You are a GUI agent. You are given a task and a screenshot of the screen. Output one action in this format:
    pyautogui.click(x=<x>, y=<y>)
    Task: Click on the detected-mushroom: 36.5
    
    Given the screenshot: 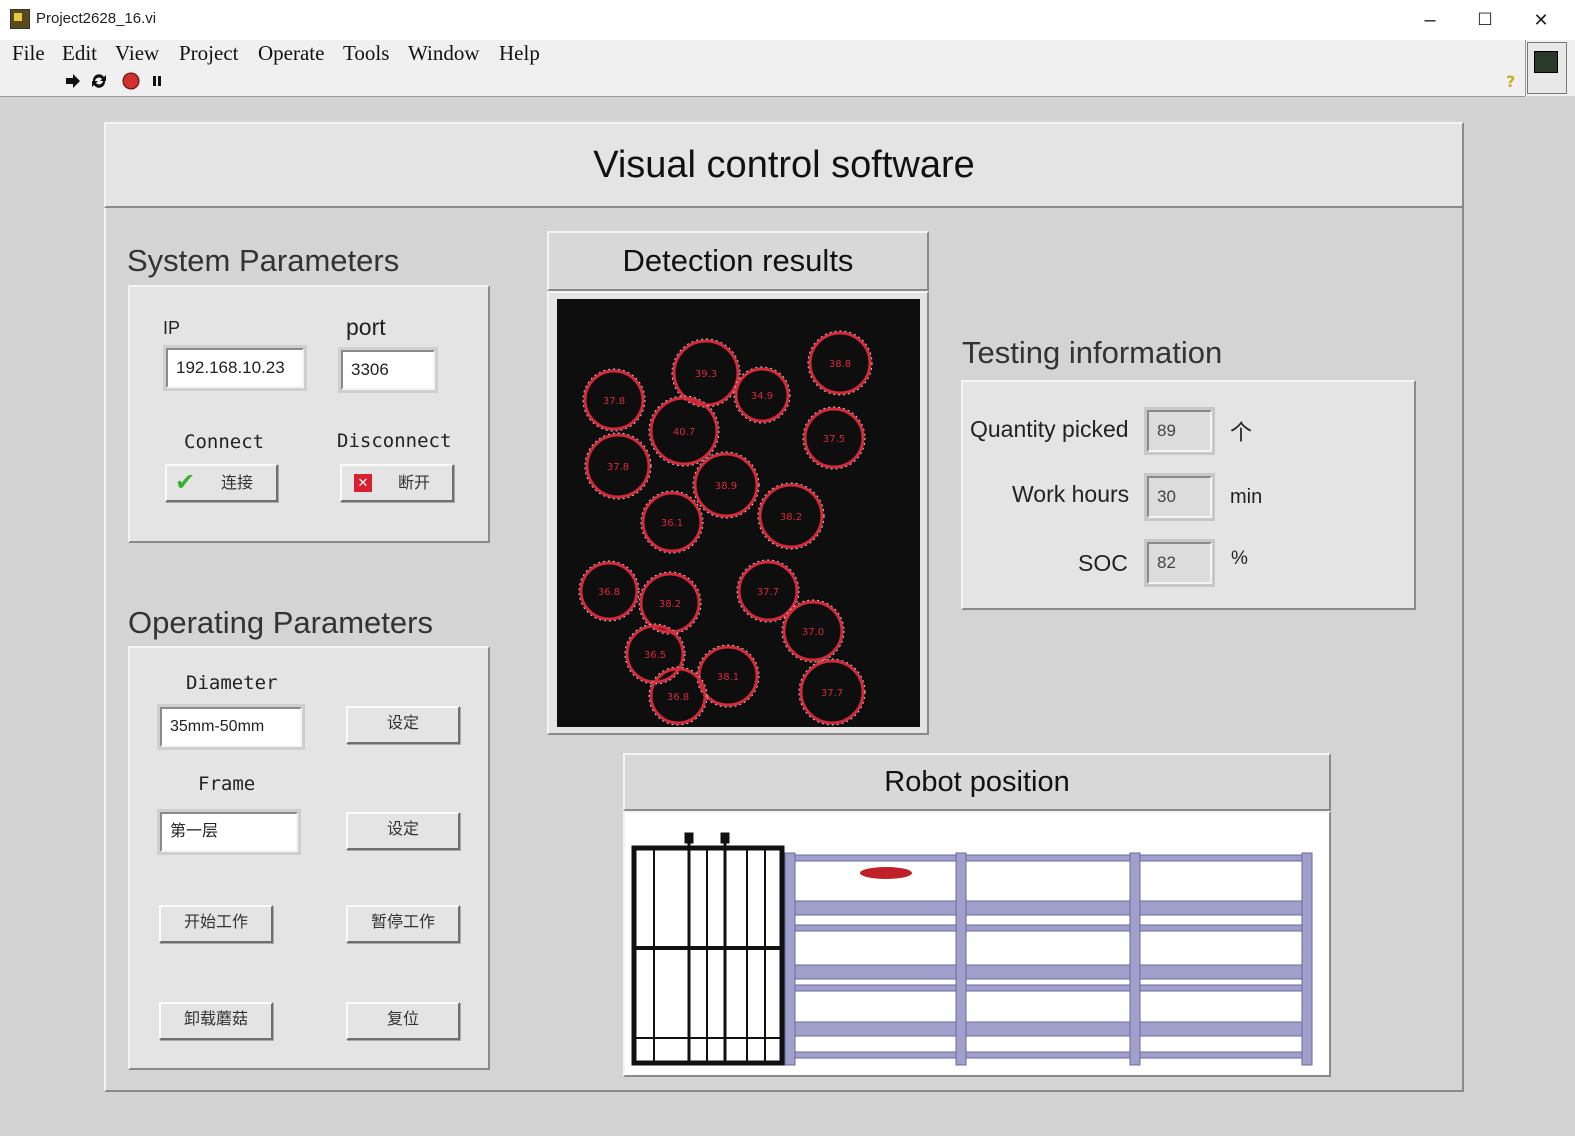 What is the action you would take?
    pyautogui.click(x=655, y=654)
    